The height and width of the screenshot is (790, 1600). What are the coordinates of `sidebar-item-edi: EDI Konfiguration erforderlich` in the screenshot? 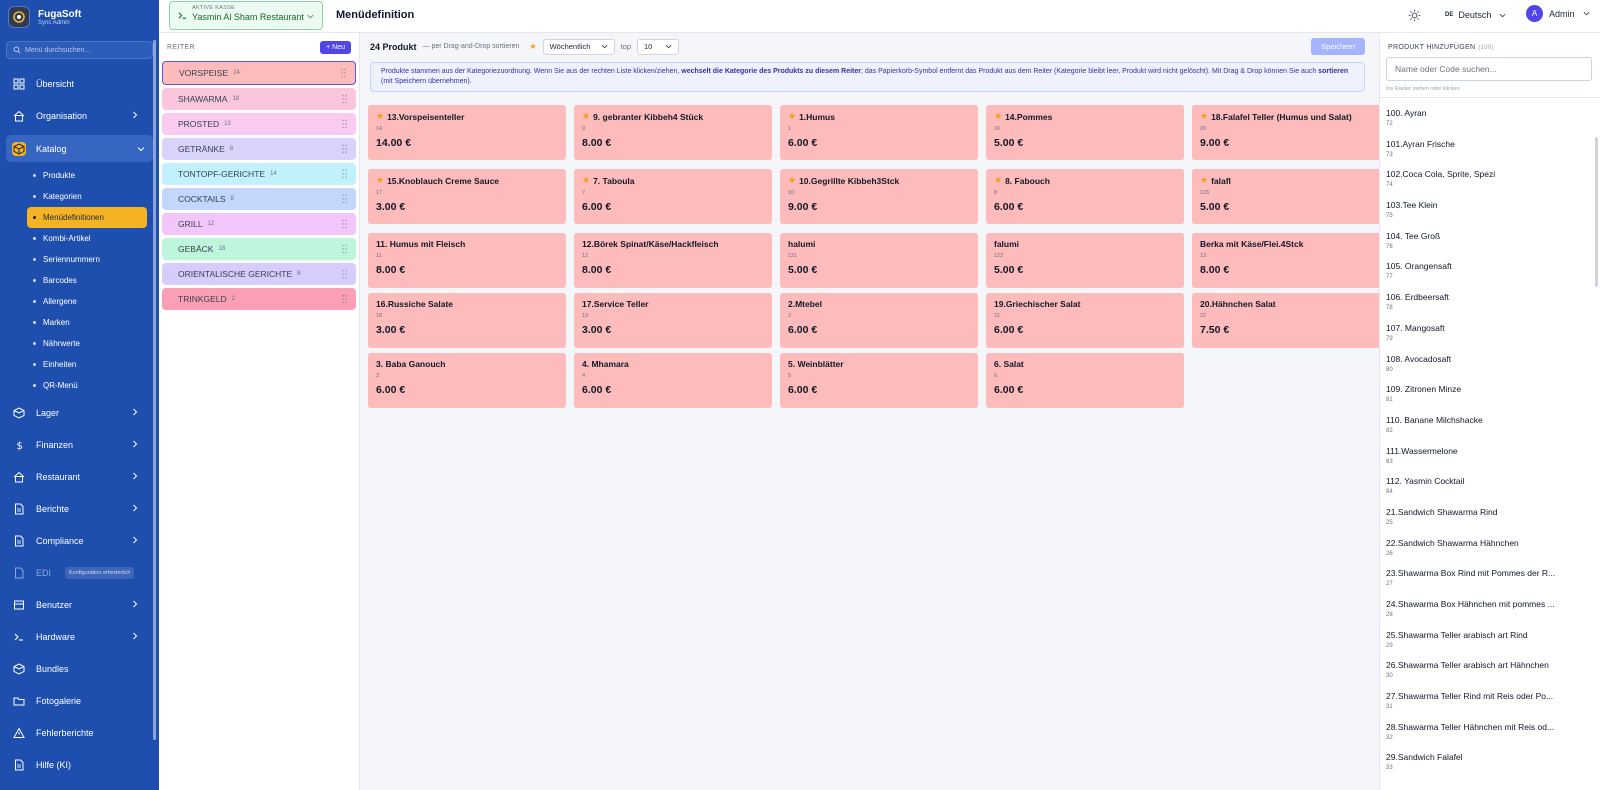 It's located at (79, 573).